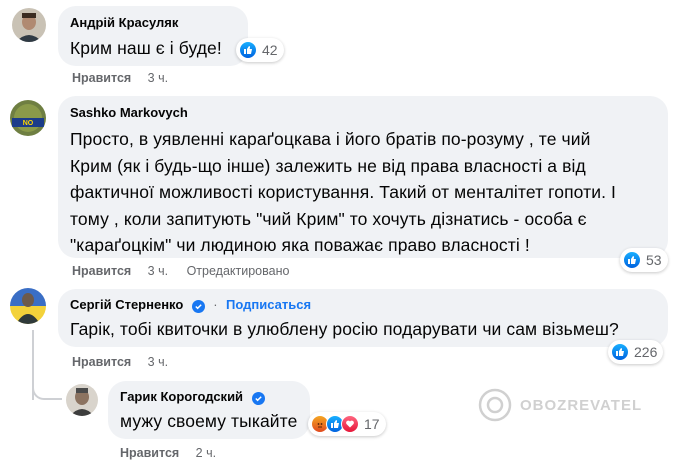 The image size is (684, 462). Describe the element at coordinates (260, 50) in the screenshot. I see `reaction-summary: 42` at that location.